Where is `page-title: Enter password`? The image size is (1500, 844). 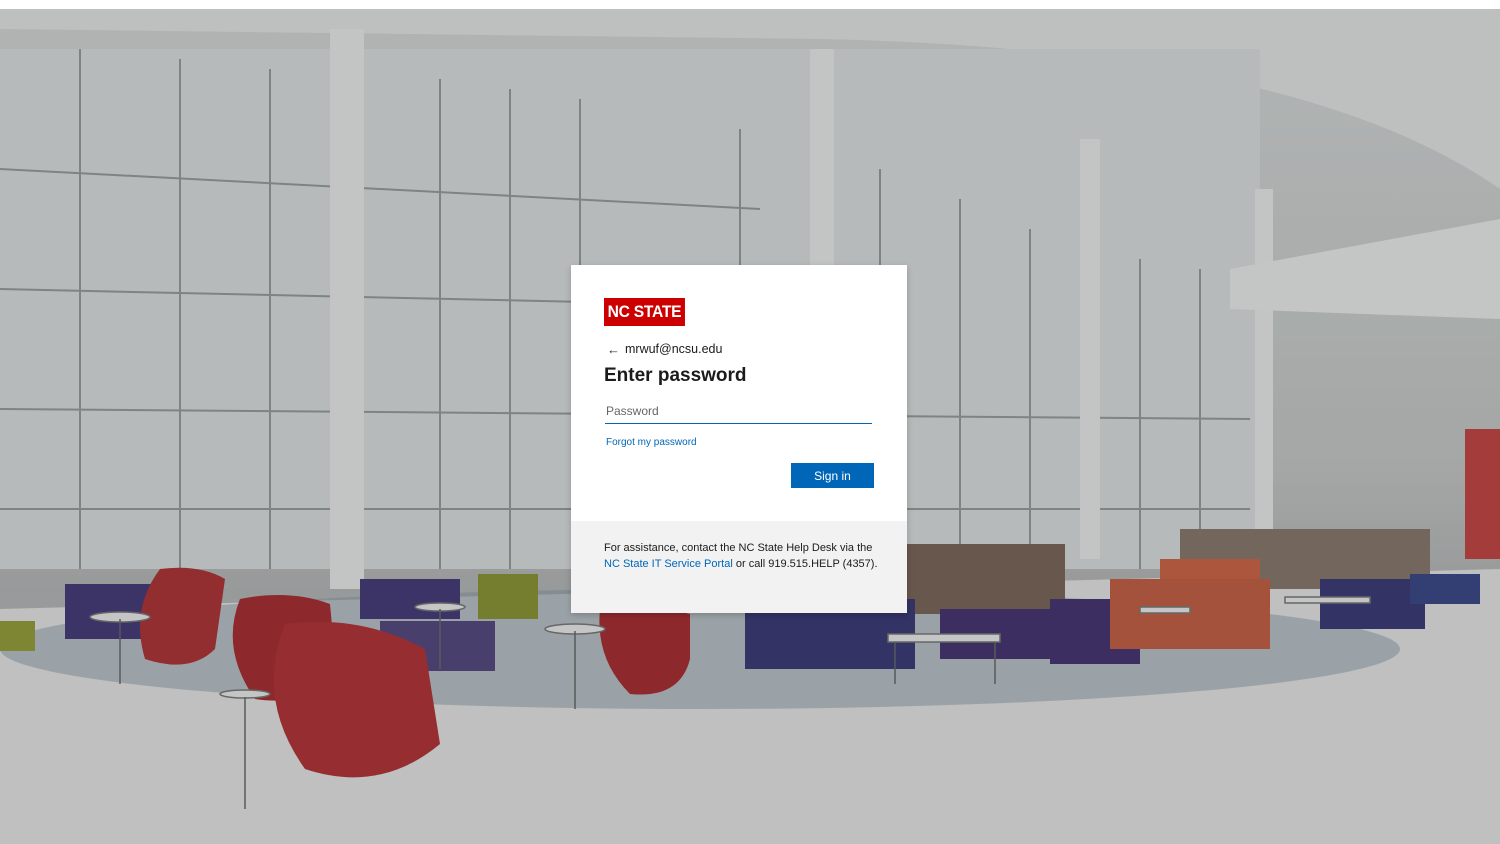 page-title: Enter password is located at coordinates (675, 375).